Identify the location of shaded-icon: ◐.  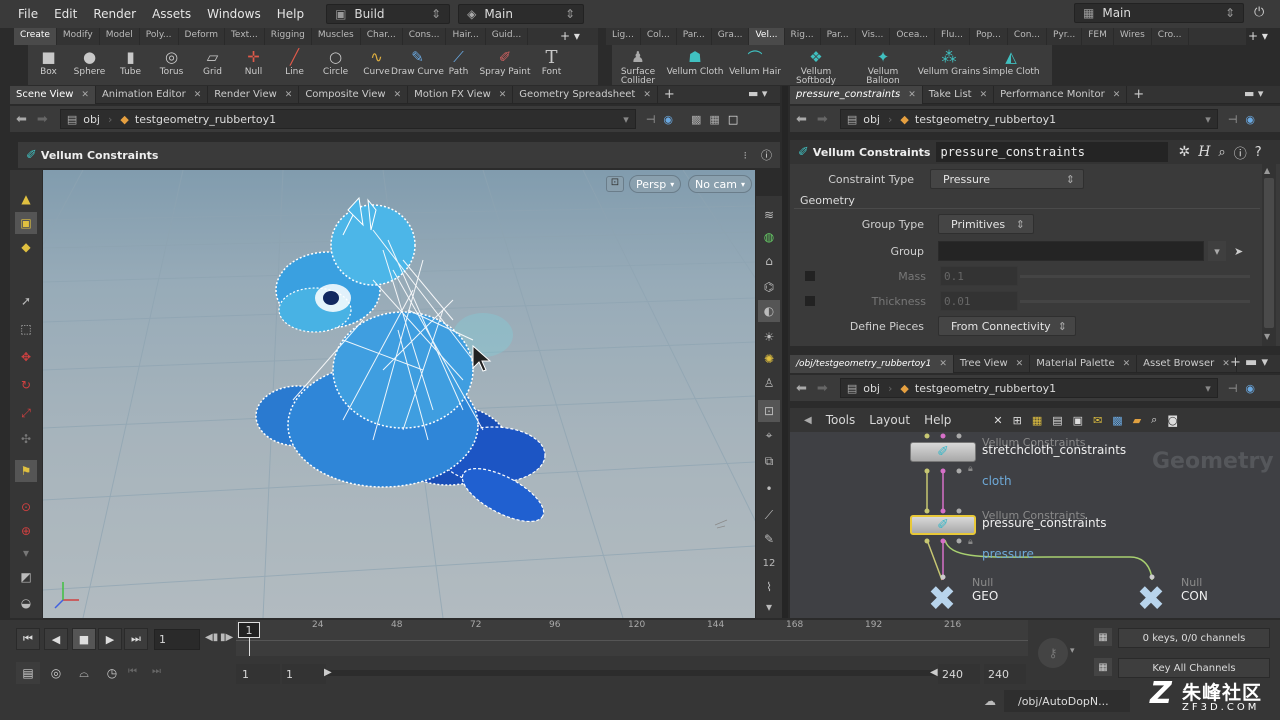
(769, 311).